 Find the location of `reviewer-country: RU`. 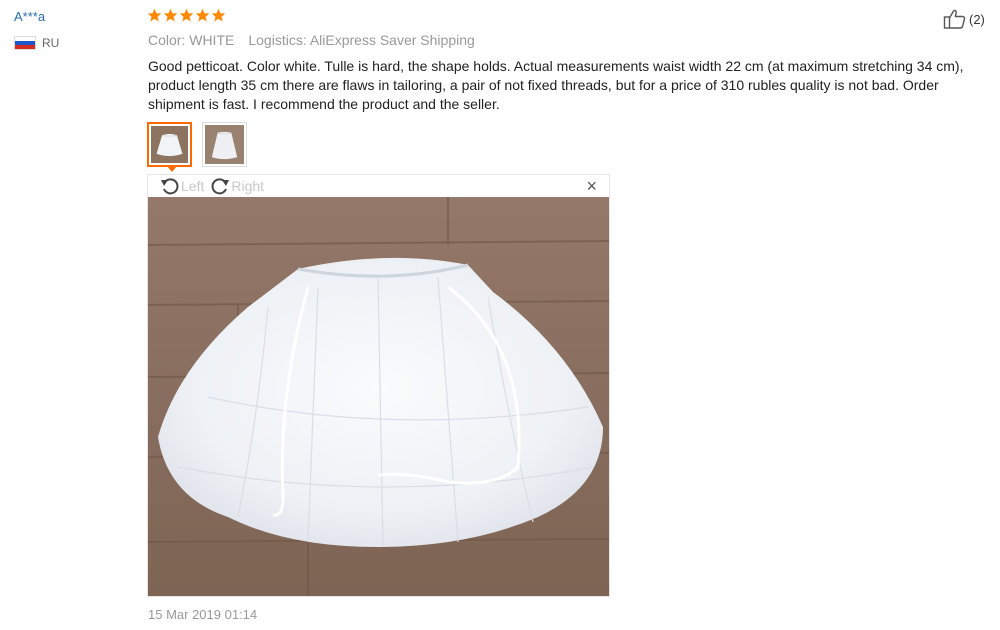

reviewer-country: RU is located at coordinates (36, 43).